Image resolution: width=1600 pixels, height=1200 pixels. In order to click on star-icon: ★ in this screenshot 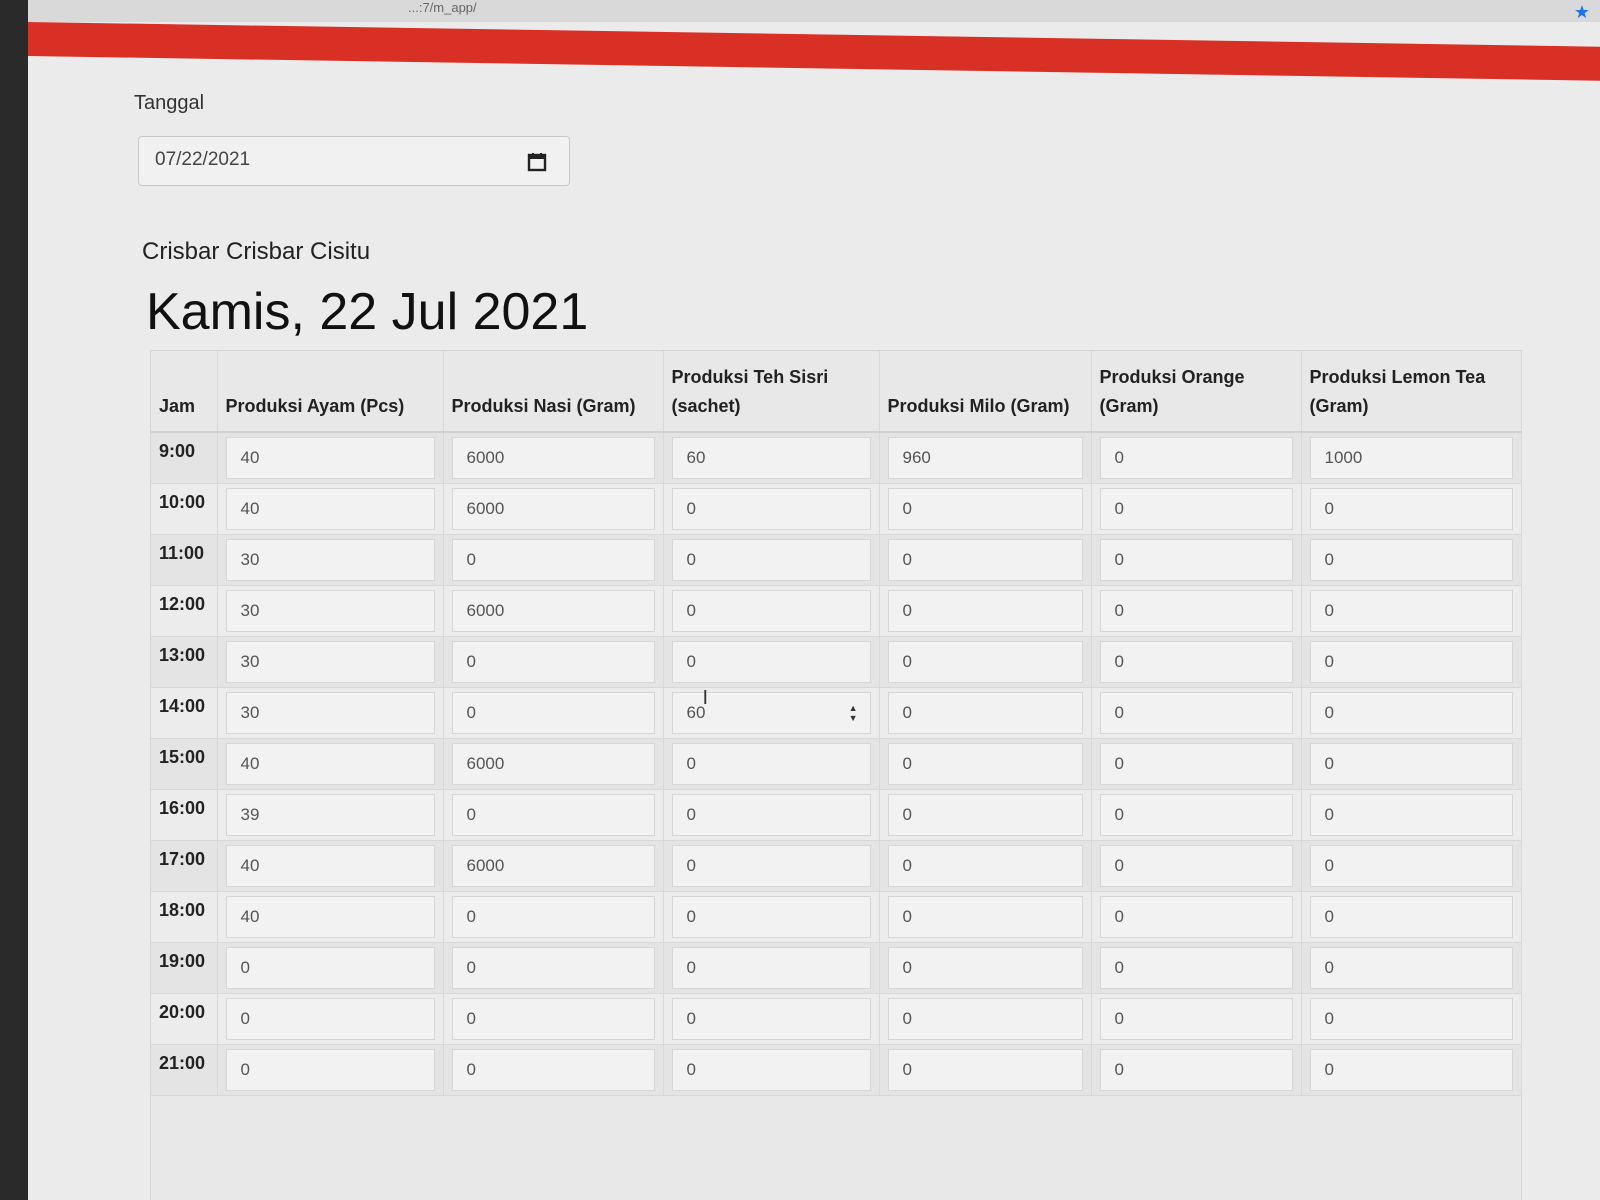, I will do `click(1582, 12)`.